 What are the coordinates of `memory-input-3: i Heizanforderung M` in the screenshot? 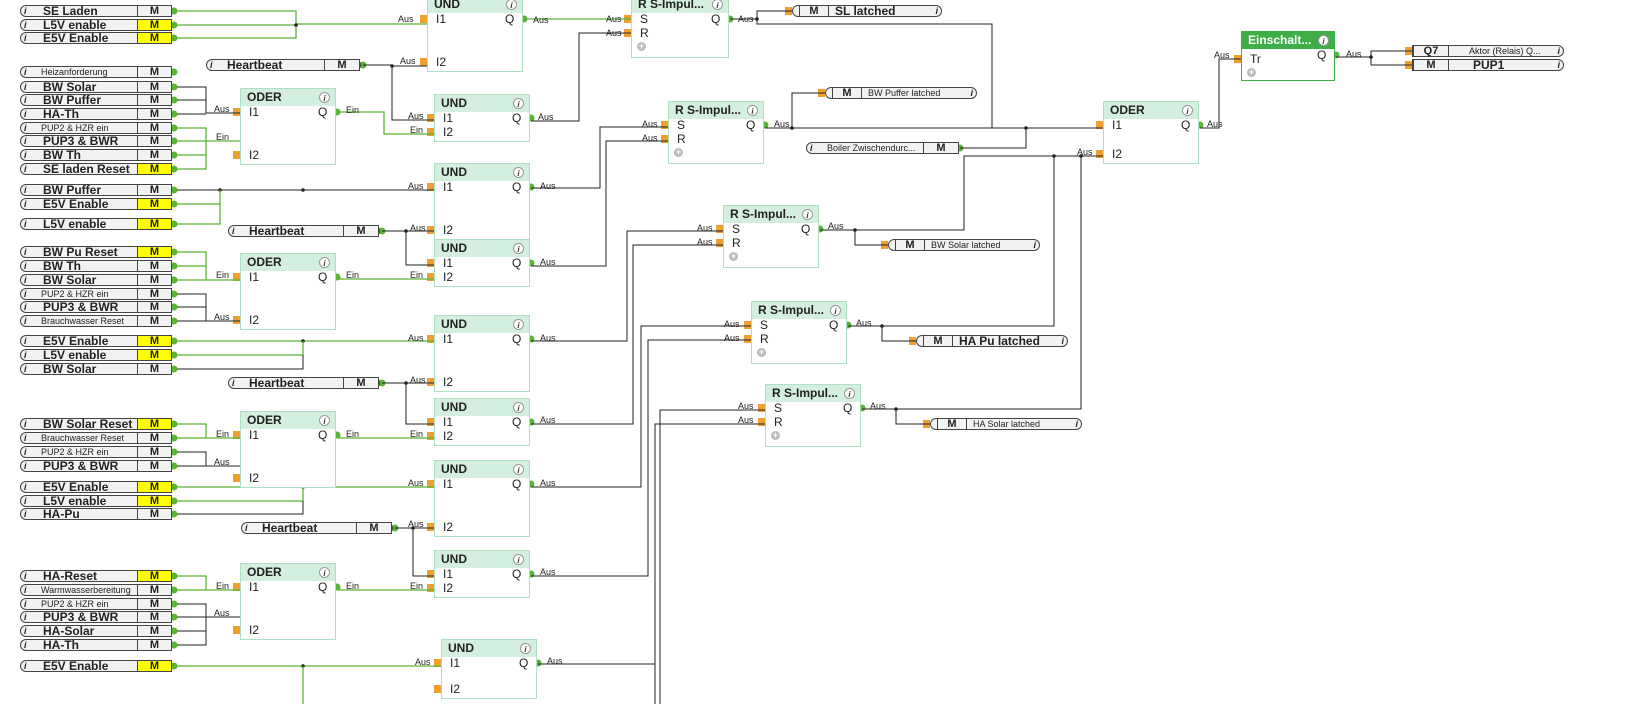 It's located at (96, 72).